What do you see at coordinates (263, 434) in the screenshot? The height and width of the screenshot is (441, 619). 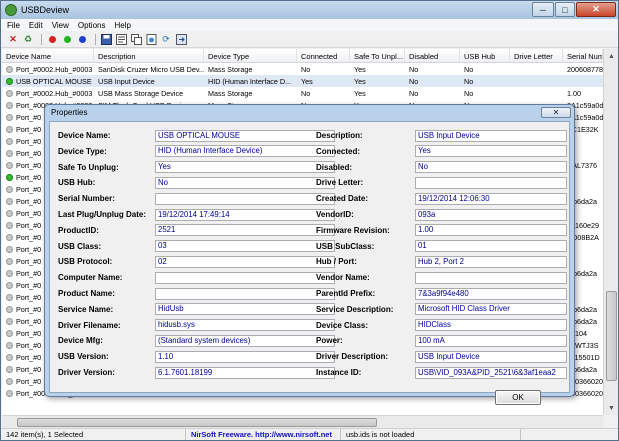 I see `status-credit-link: NirSoft Freeware. http://www.nirsoft.net` at bounding box center [263, 434].